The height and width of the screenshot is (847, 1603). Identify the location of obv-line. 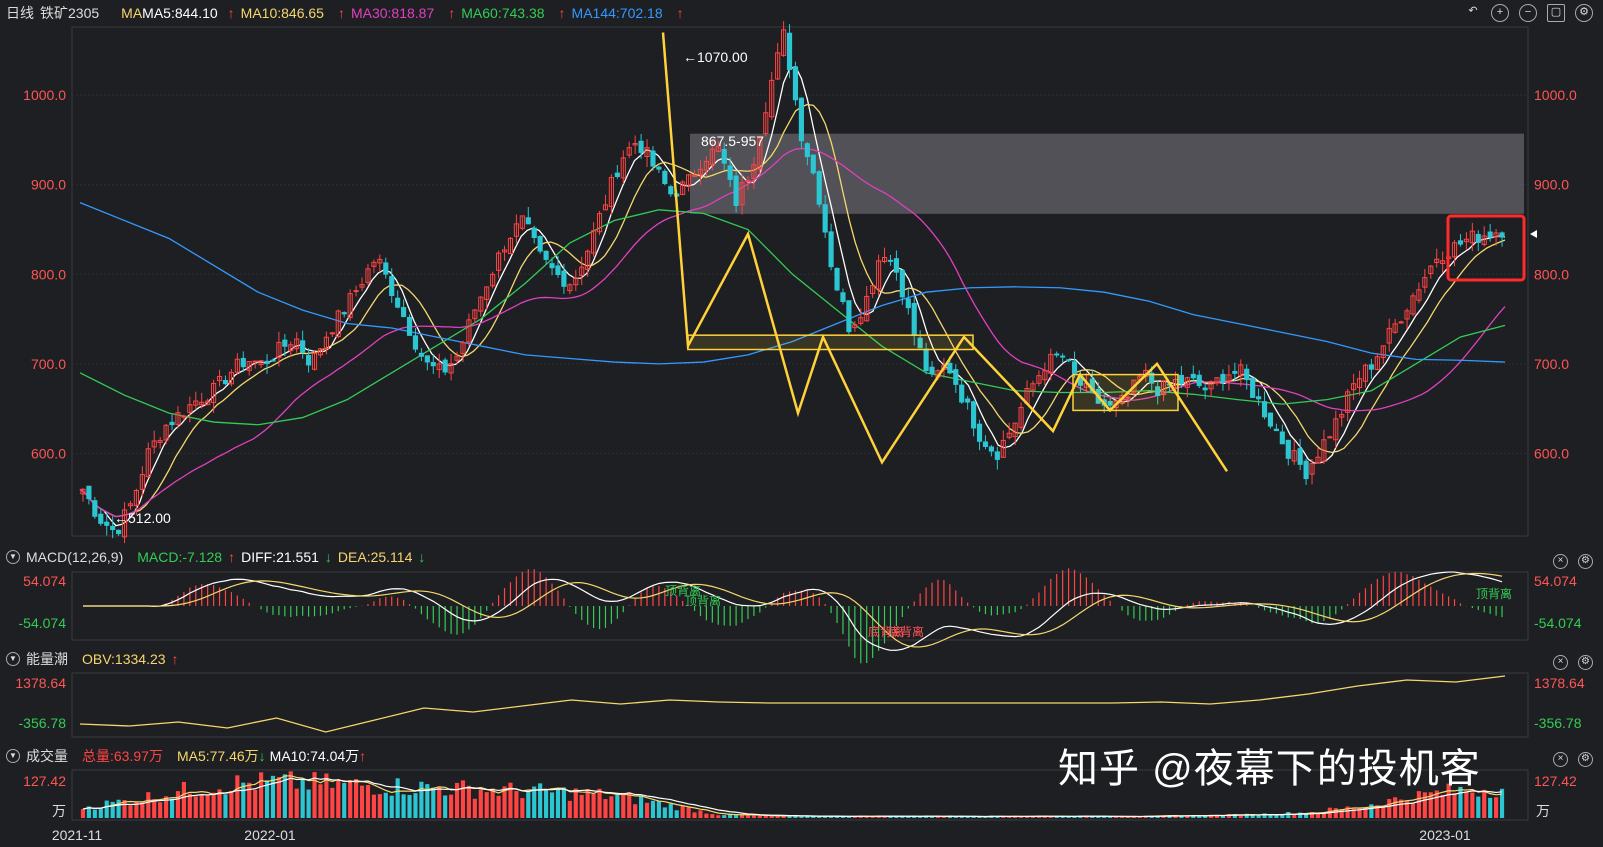
(792, 704).